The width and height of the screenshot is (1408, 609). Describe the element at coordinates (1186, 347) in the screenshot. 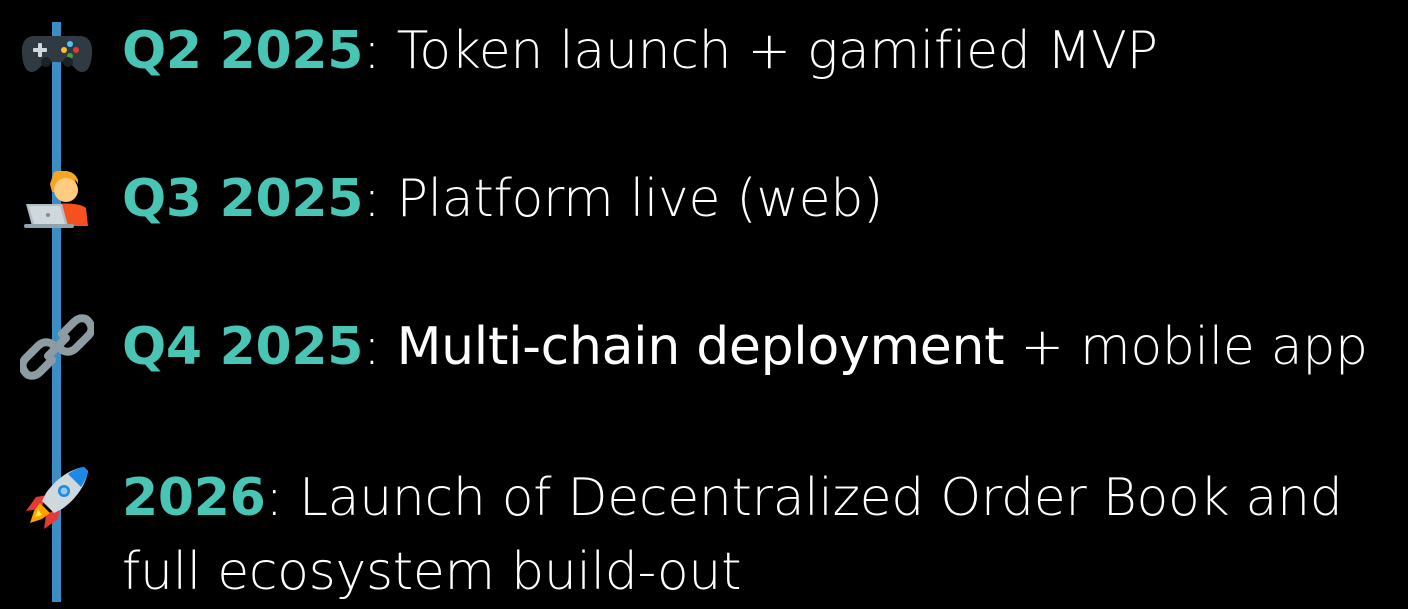

I see `milestone-description: + mobile app` at that location.